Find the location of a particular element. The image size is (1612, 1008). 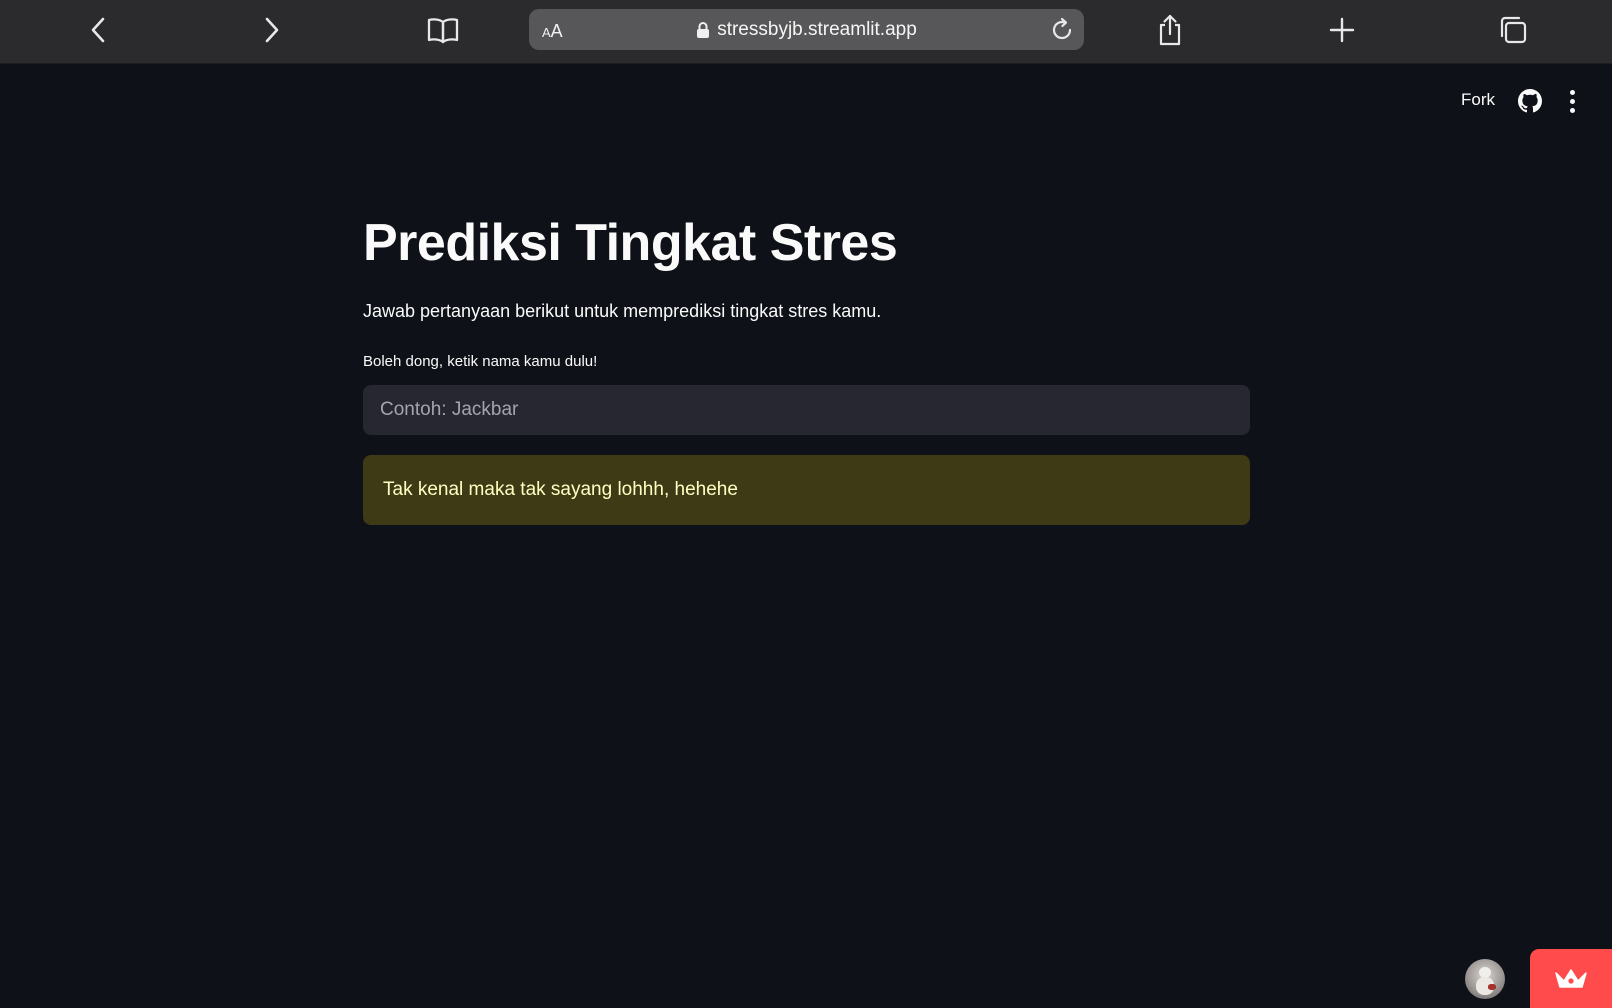

github-icon is located at coordinates (1530, 101).